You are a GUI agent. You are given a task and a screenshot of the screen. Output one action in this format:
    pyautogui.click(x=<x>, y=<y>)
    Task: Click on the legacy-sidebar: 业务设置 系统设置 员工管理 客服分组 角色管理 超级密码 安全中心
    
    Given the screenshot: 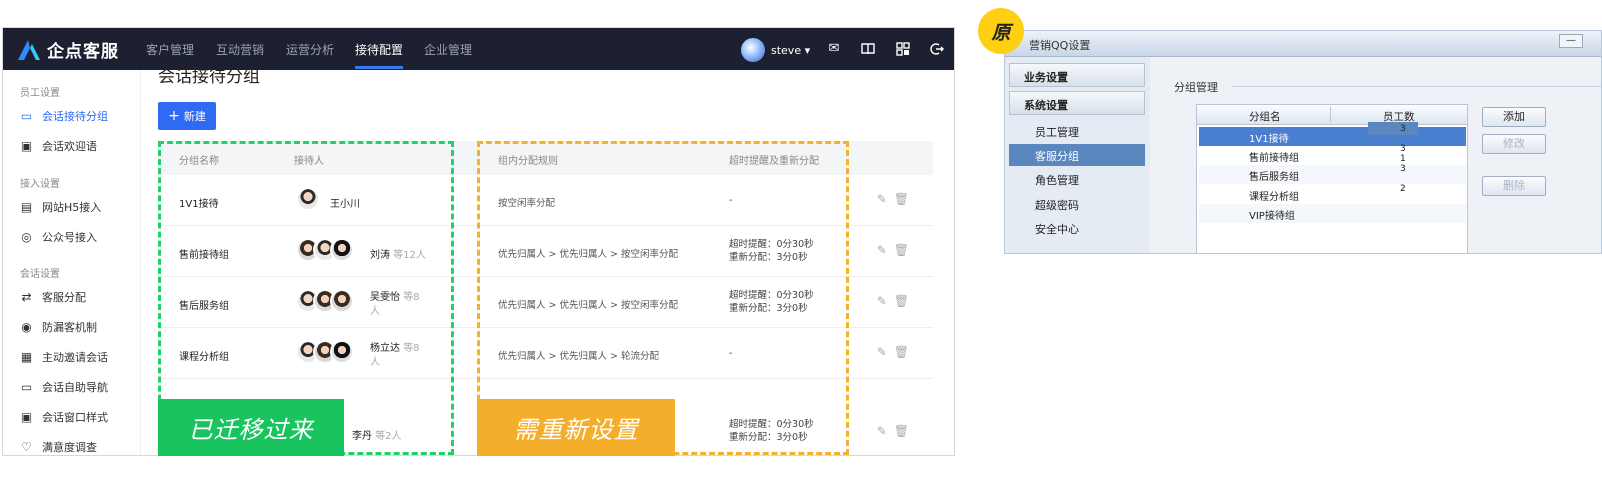 What is the action you would take?
    pyautogui.click(x=1077, y=155)
    